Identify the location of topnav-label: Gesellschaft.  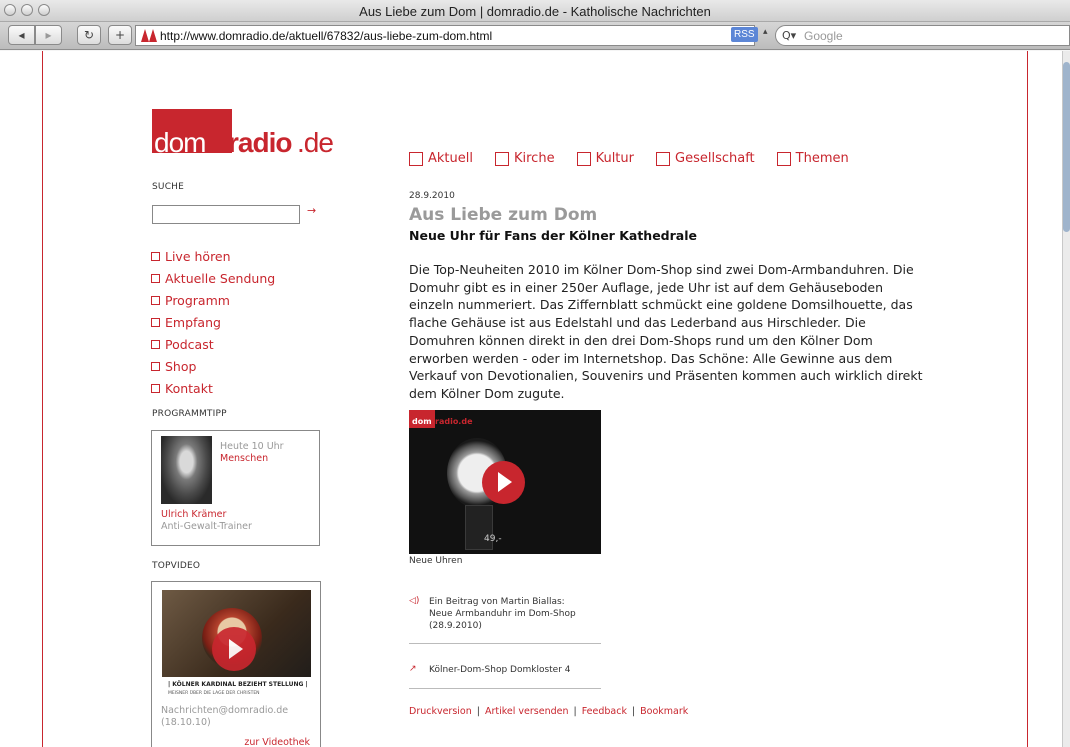
(715, 158).